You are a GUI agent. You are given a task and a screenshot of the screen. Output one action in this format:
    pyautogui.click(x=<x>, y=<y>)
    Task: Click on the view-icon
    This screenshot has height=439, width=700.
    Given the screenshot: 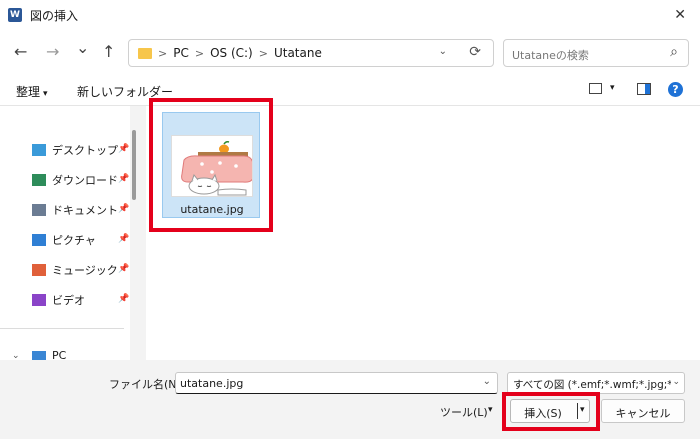 What is the action you would take?
    pyautogui.click(x=595, y=88)
    